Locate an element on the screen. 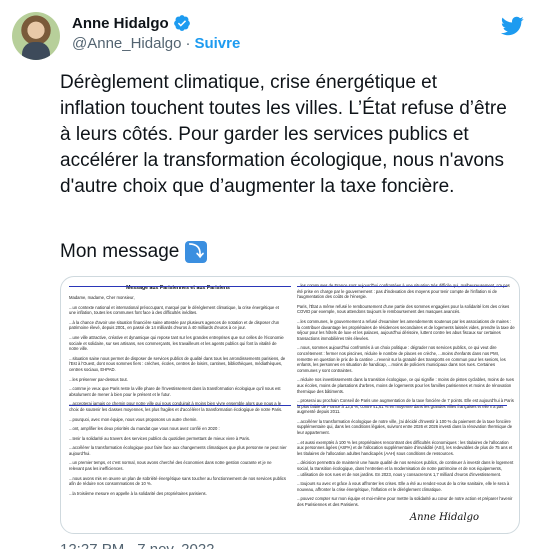 This screenshot has width=536, height=549. author-handle-row: @Anne_Hidalgo · Suivre is located at coordinates (156, 43).